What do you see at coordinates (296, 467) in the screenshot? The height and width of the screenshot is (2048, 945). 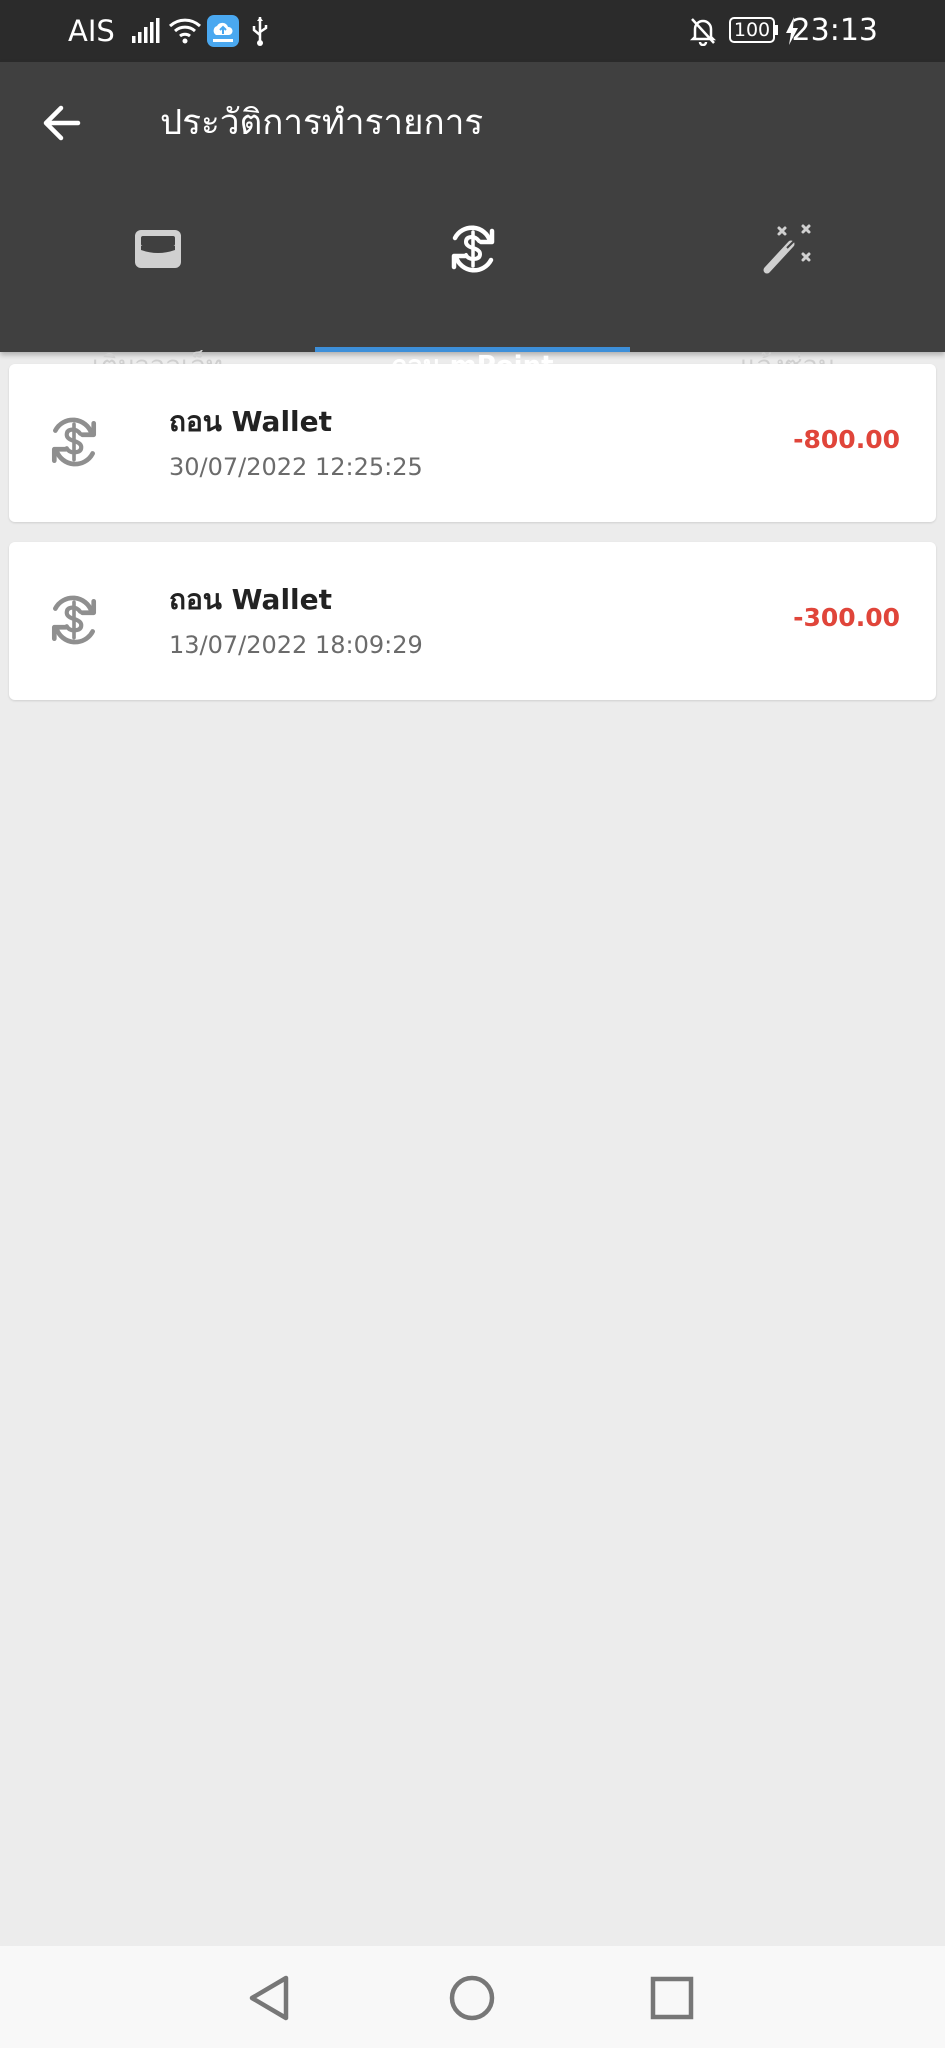 I see `transaction-datetime: 30/07/2022 12:25:25` at bounding box center [296, 467].